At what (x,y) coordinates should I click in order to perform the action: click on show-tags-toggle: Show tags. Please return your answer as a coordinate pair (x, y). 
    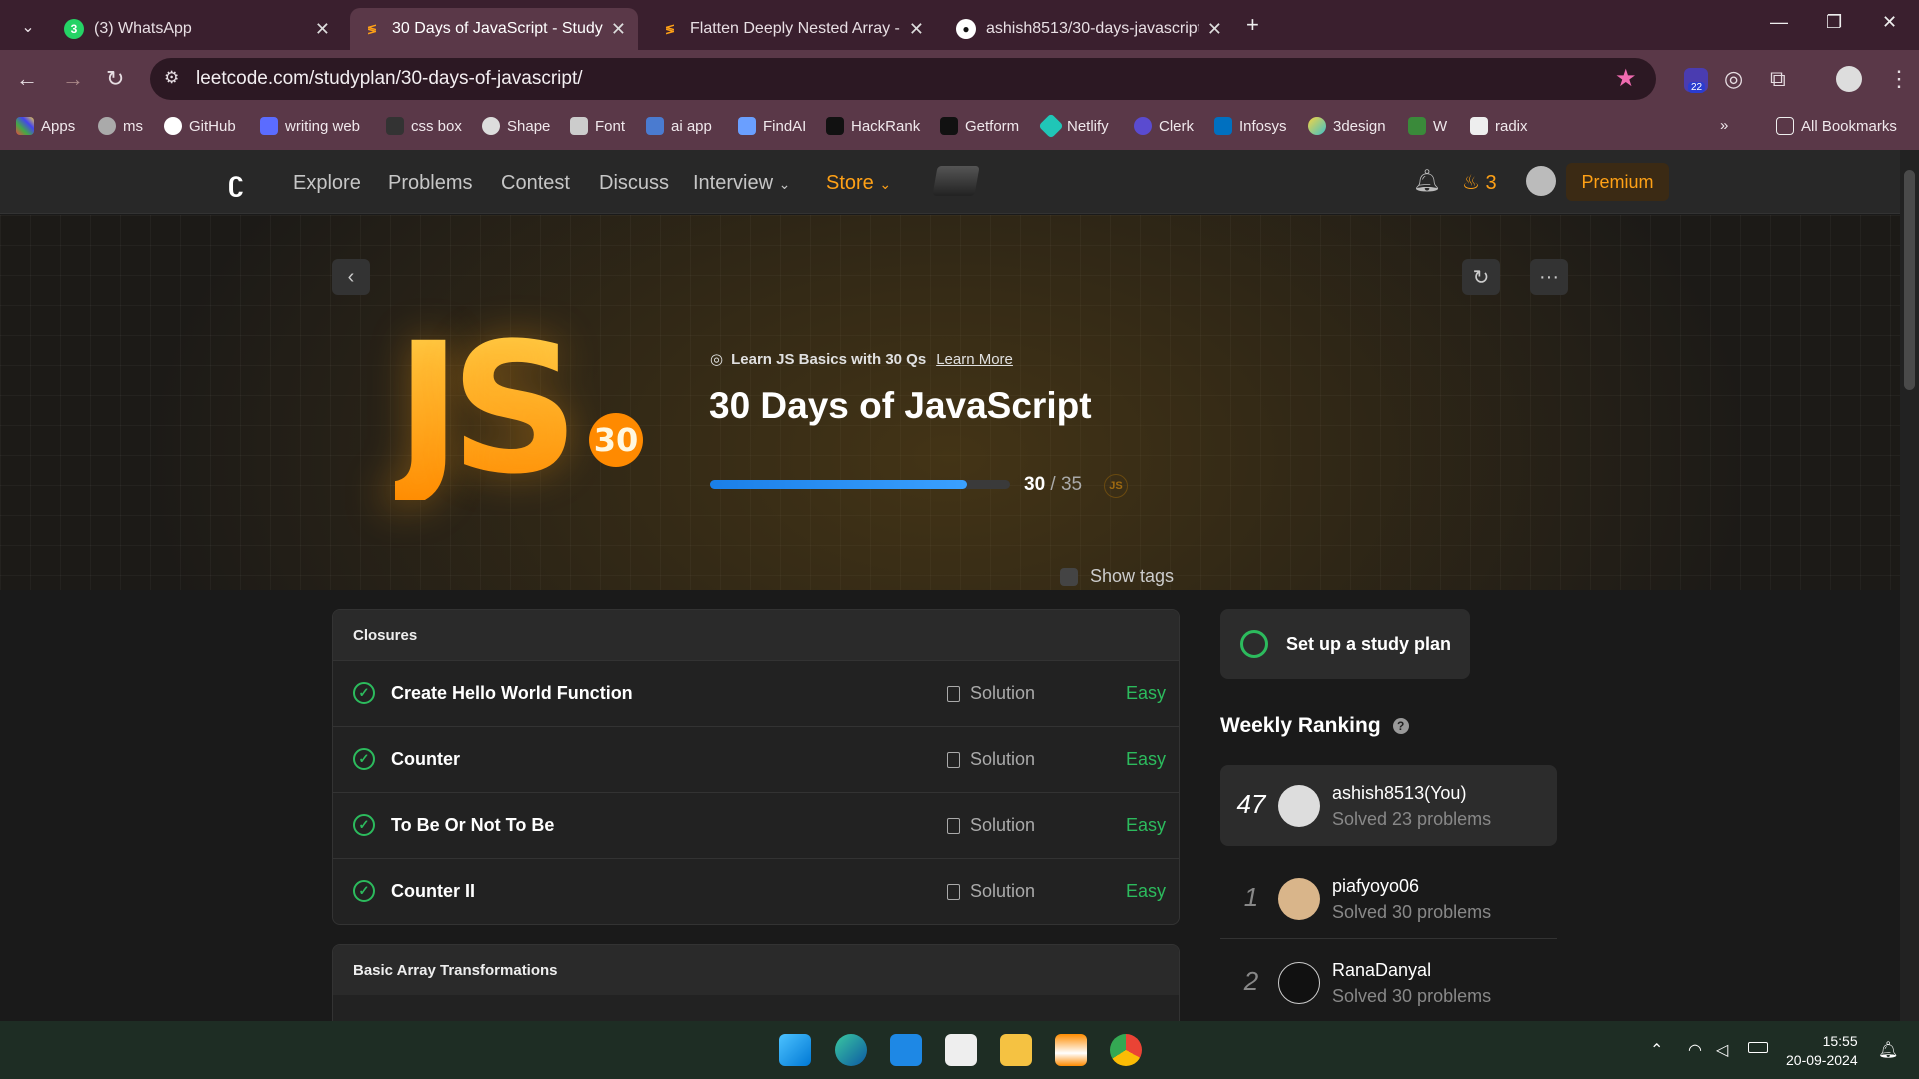
    Looking at the image, I should click on (1117, 576).